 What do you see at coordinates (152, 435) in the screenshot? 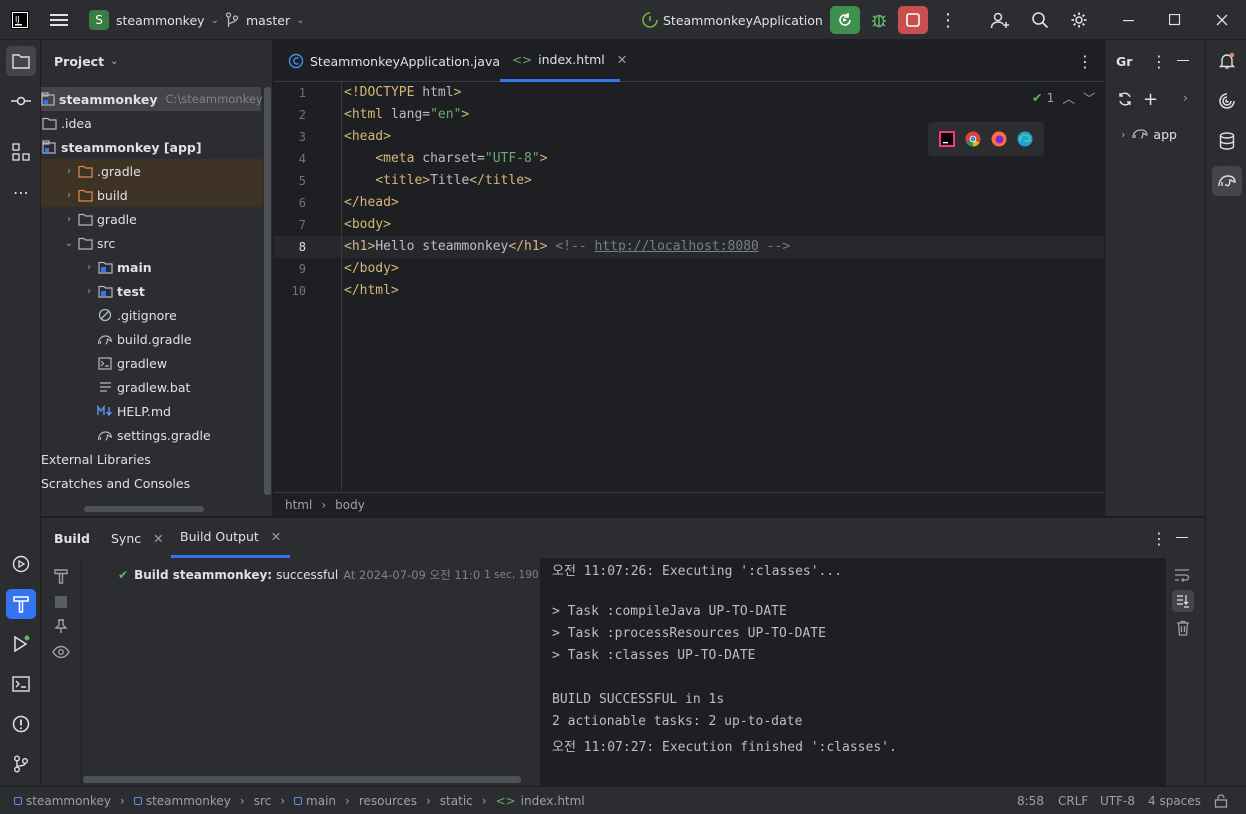
I see `tree-item: settings.gradle` at bounding box center [152, 435].